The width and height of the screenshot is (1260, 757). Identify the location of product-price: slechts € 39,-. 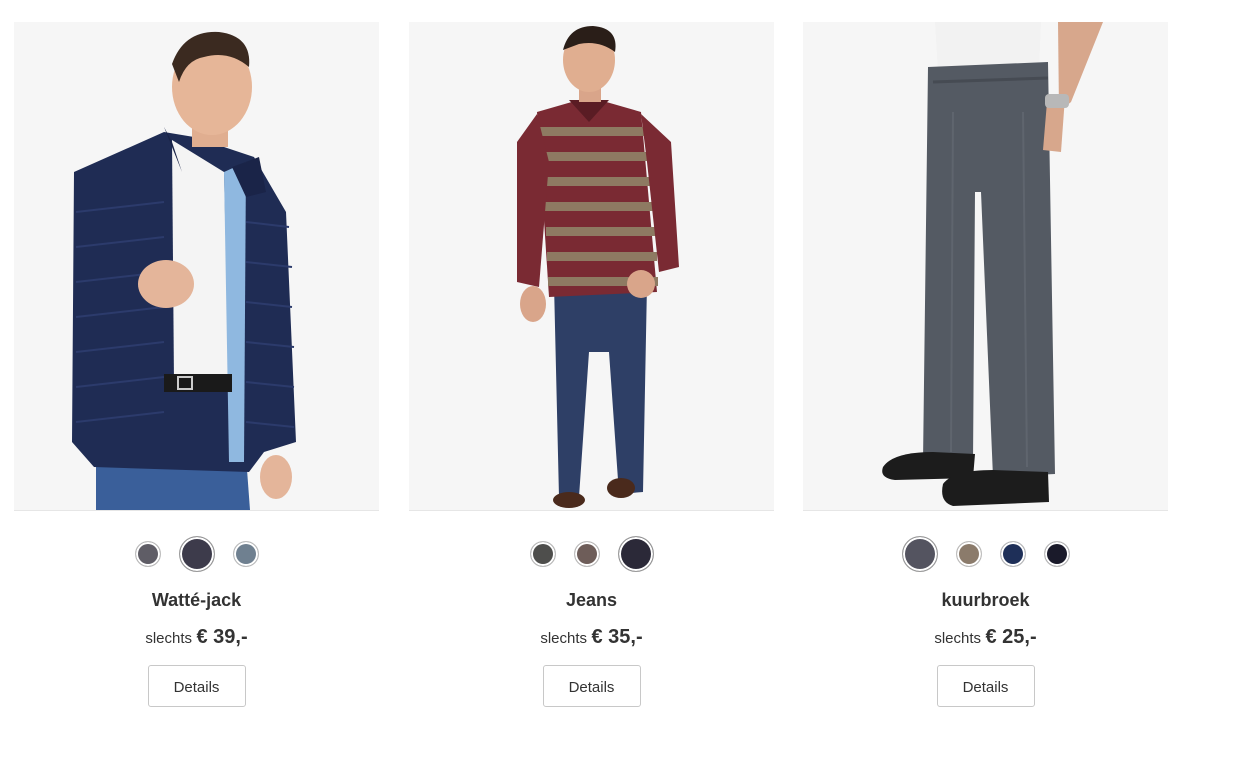
(196, 637).